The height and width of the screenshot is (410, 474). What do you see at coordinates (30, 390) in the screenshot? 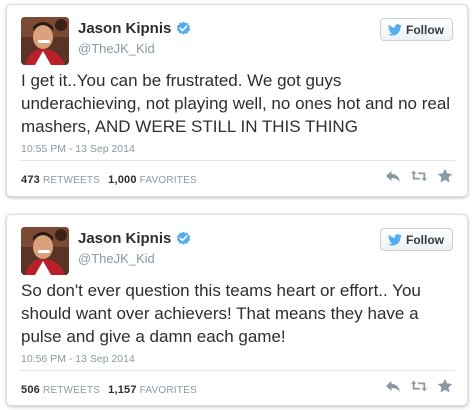
I see `retweet-count: 506` at bounding box center [30, 390].